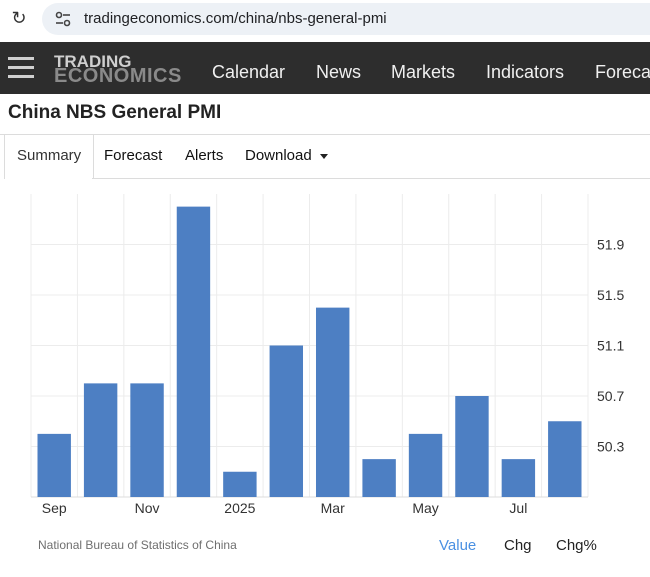  I want to click on site-info-icon, so click(63, 19).